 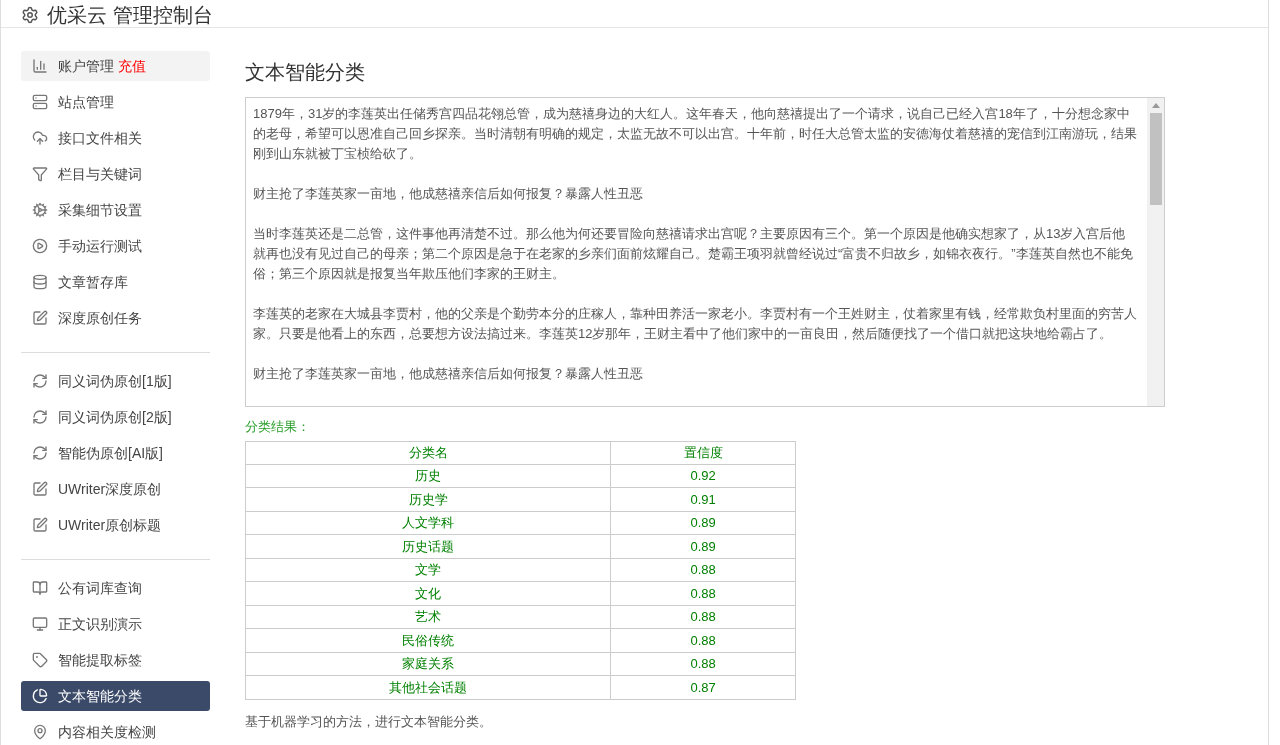 I want to click on table-cell: 艺术, so click(x=428, y=617).